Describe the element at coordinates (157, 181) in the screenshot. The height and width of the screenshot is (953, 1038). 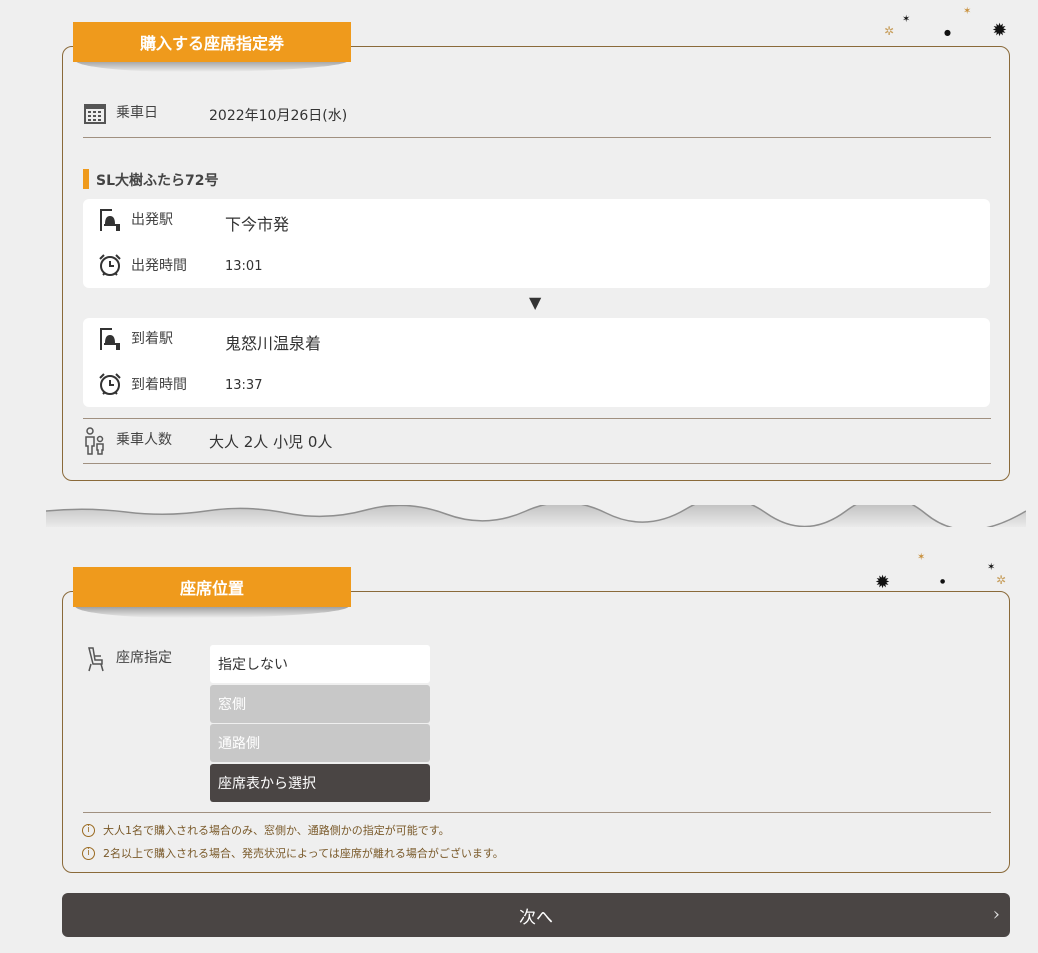
I see `train-name: SL大樹ふたら72号` at that location.